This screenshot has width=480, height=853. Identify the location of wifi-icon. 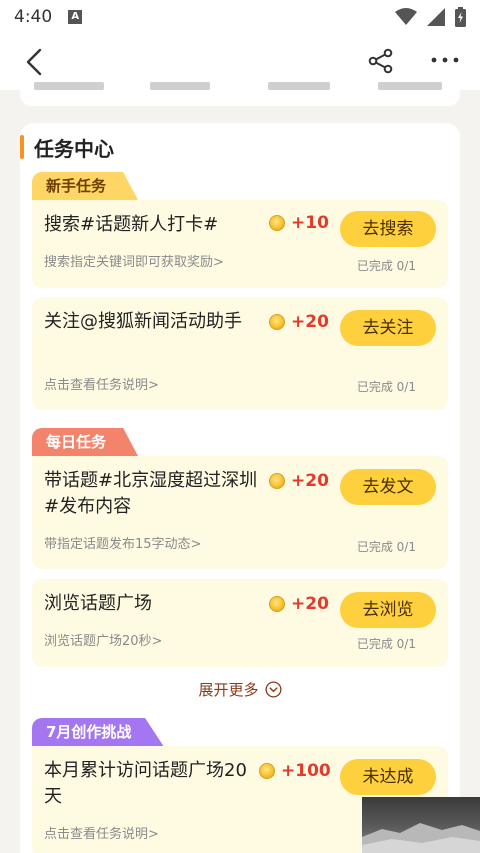
(406, 16).